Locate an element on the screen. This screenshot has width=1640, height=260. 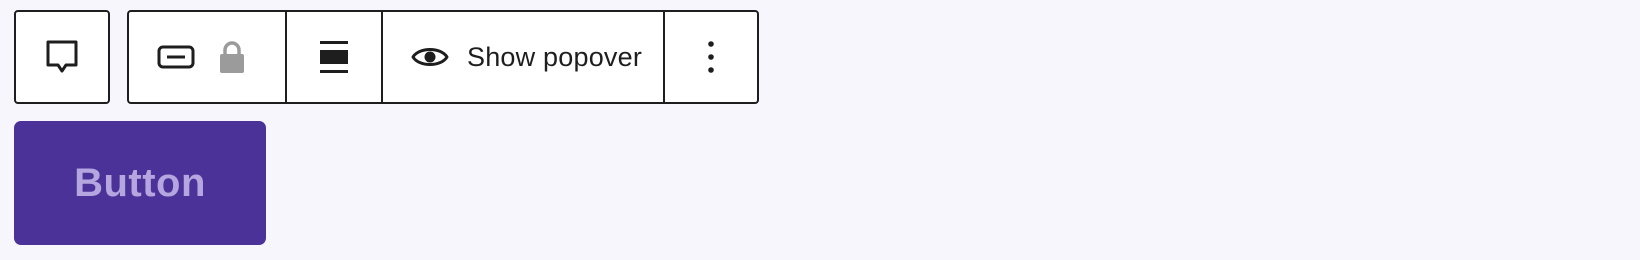
block-type-button is located at coordinates (207, 57).